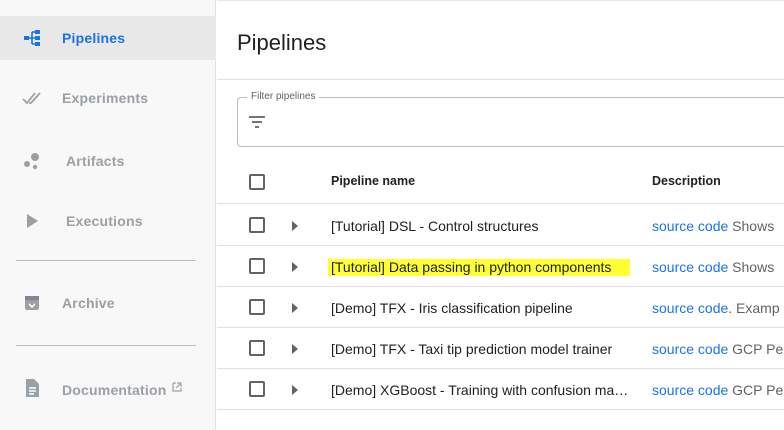  What do you see at coordinates (32, 161) in the screenshot?
I see `artifacts-icon` at bounding box center [32, 161].